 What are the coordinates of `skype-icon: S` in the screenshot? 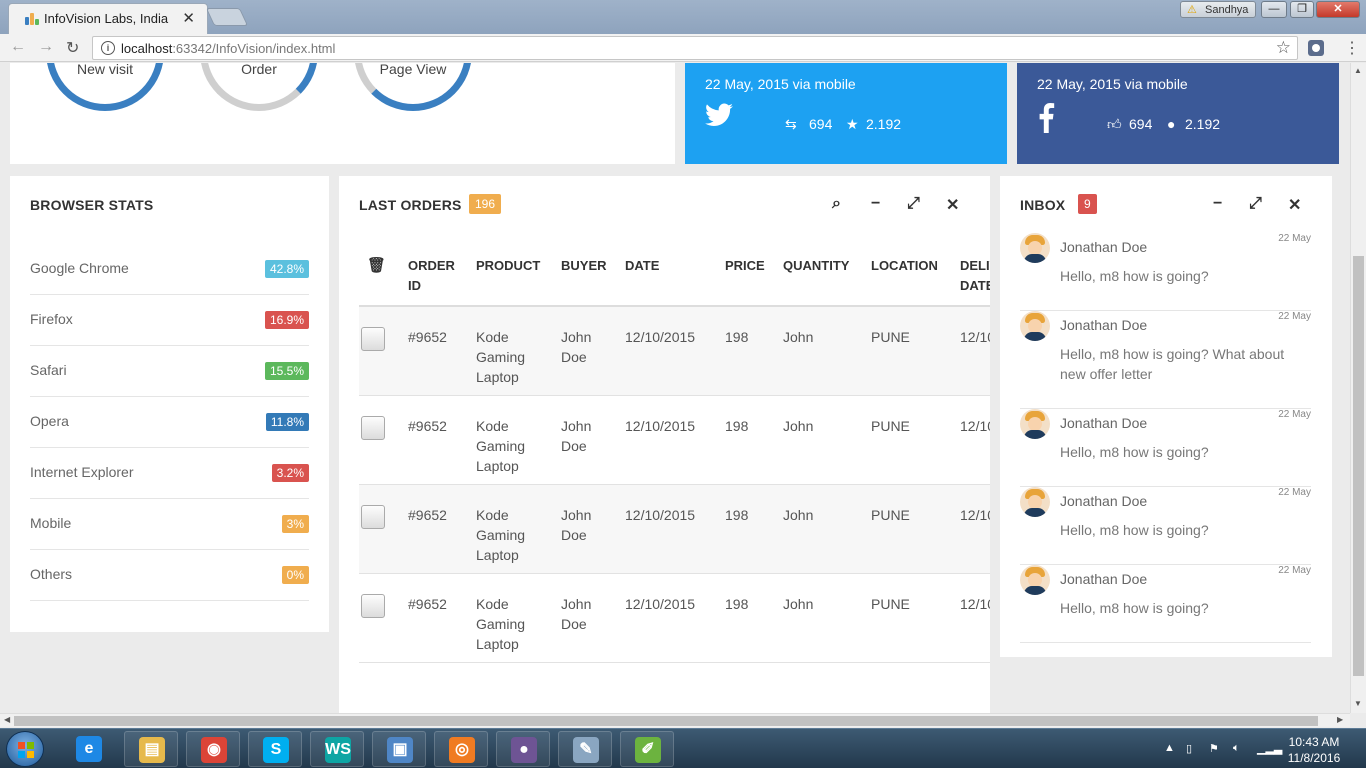 It's located at (276, 750).